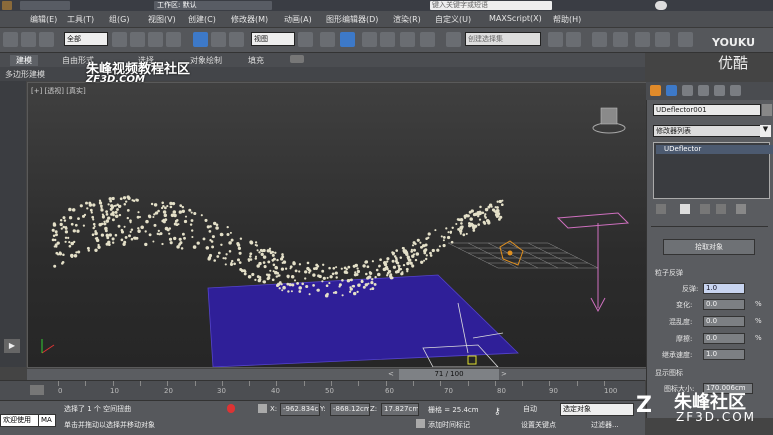  Describe the element at coordinates (491, 5) in the screenshot. I see `search-input: 键入关键字或短语` at that location.